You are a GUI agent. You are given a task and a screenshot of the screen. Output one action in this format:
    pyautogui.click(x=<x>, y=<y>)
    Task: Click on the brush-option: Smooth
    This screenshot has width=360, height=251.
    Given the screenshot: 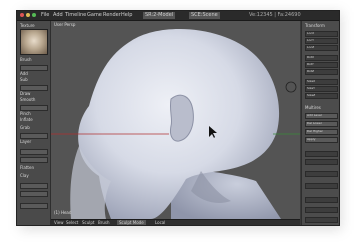 What is the action you would take?
    pyautogui.click(x=27, y=99)
    